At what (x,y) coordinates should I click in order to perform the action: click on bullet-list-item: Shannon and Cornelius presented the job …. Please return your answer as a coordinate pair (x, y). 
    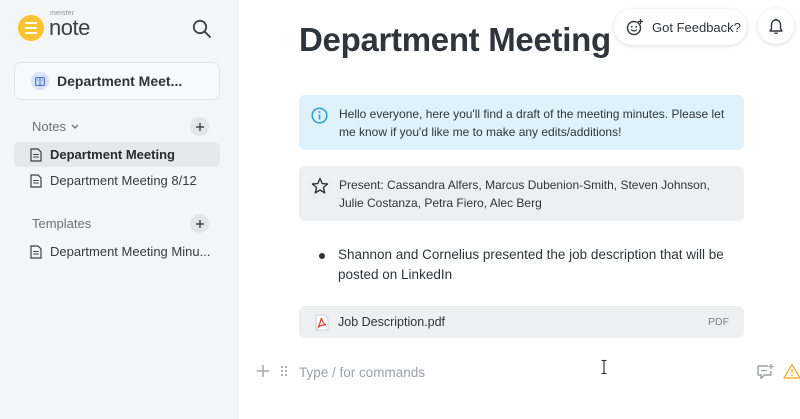
    Looking at the image, I should click on (528, 265).